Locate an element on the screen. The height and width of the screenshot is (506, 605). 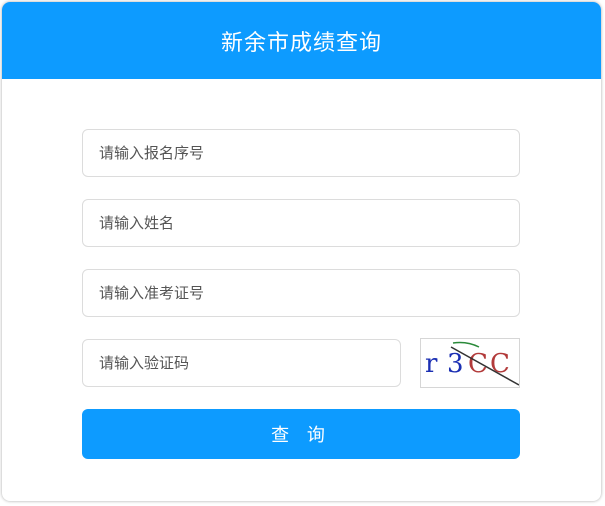
captcha-char-2: 3 is located at coordinates (455, 364).